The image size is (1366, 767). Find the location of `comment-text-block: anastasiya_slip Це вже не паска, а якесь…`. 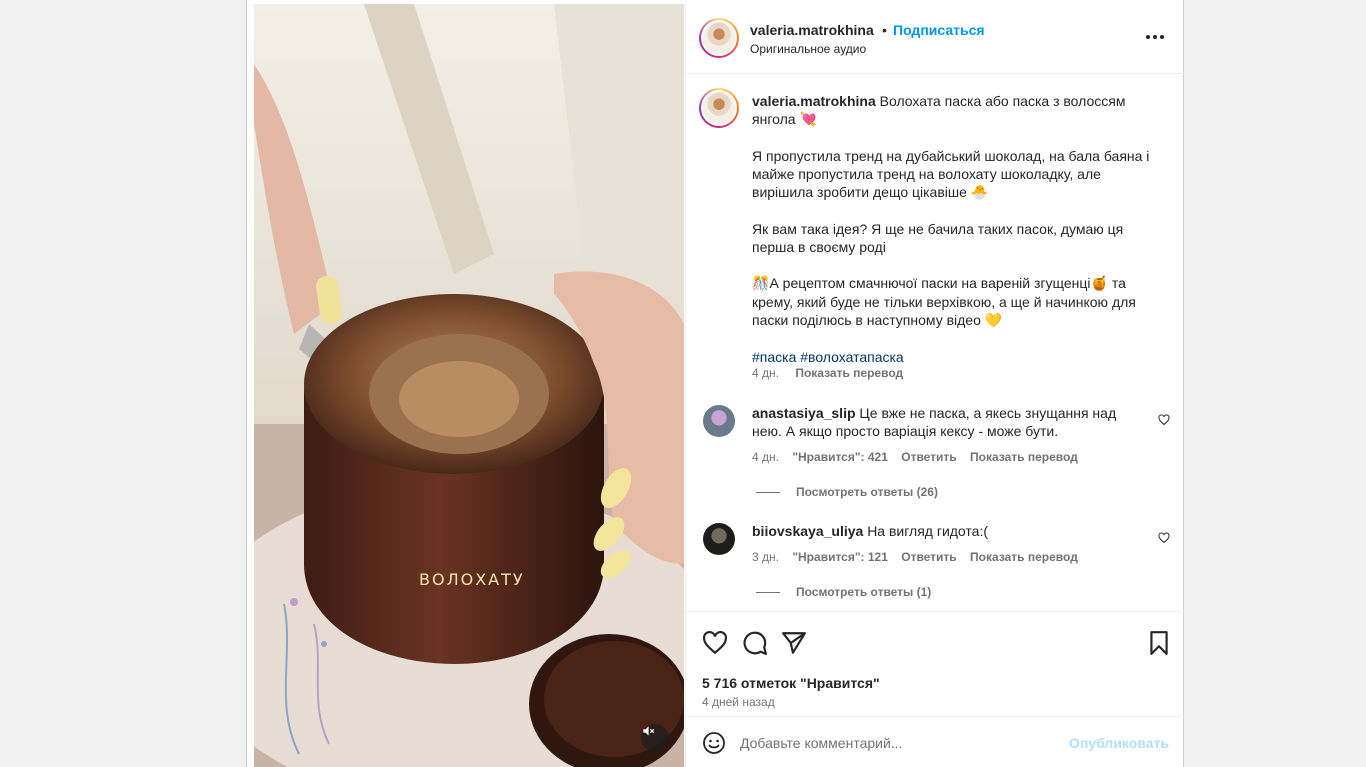

comment-text-block: anastasiya_slip Це вже не паска, а якесь… is located at coordinates (942, 422).